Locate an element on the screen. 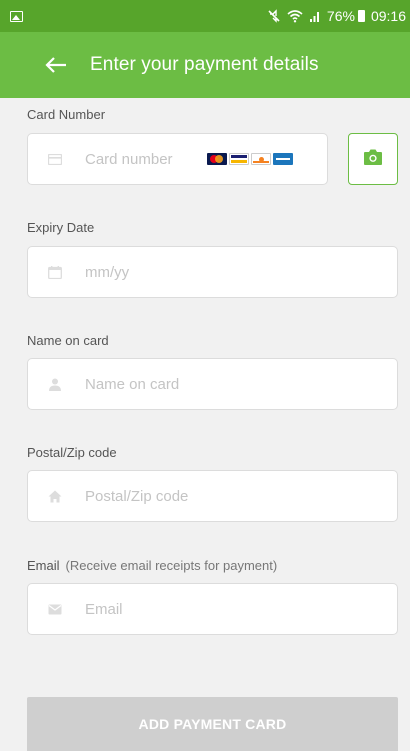  email-label-text: Email is located at coordinates (43, 565).